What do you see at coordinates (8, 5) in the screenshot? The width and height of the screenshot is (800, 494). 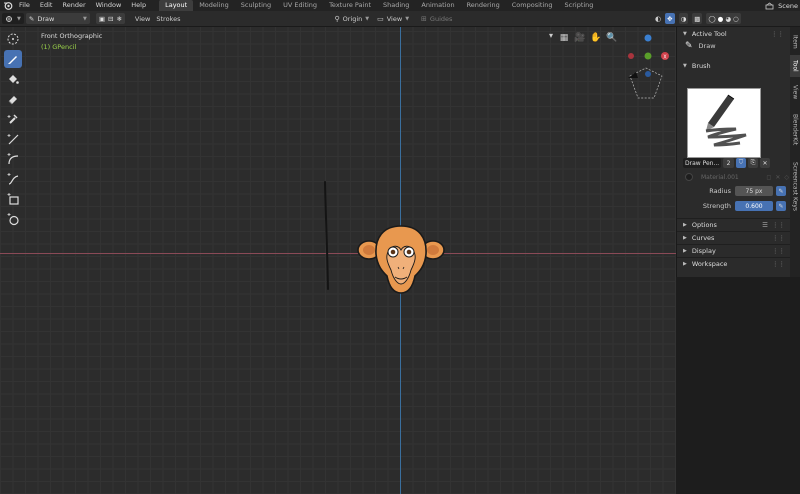 I see `blender-logo-icon` at bounding box center [8, 5].